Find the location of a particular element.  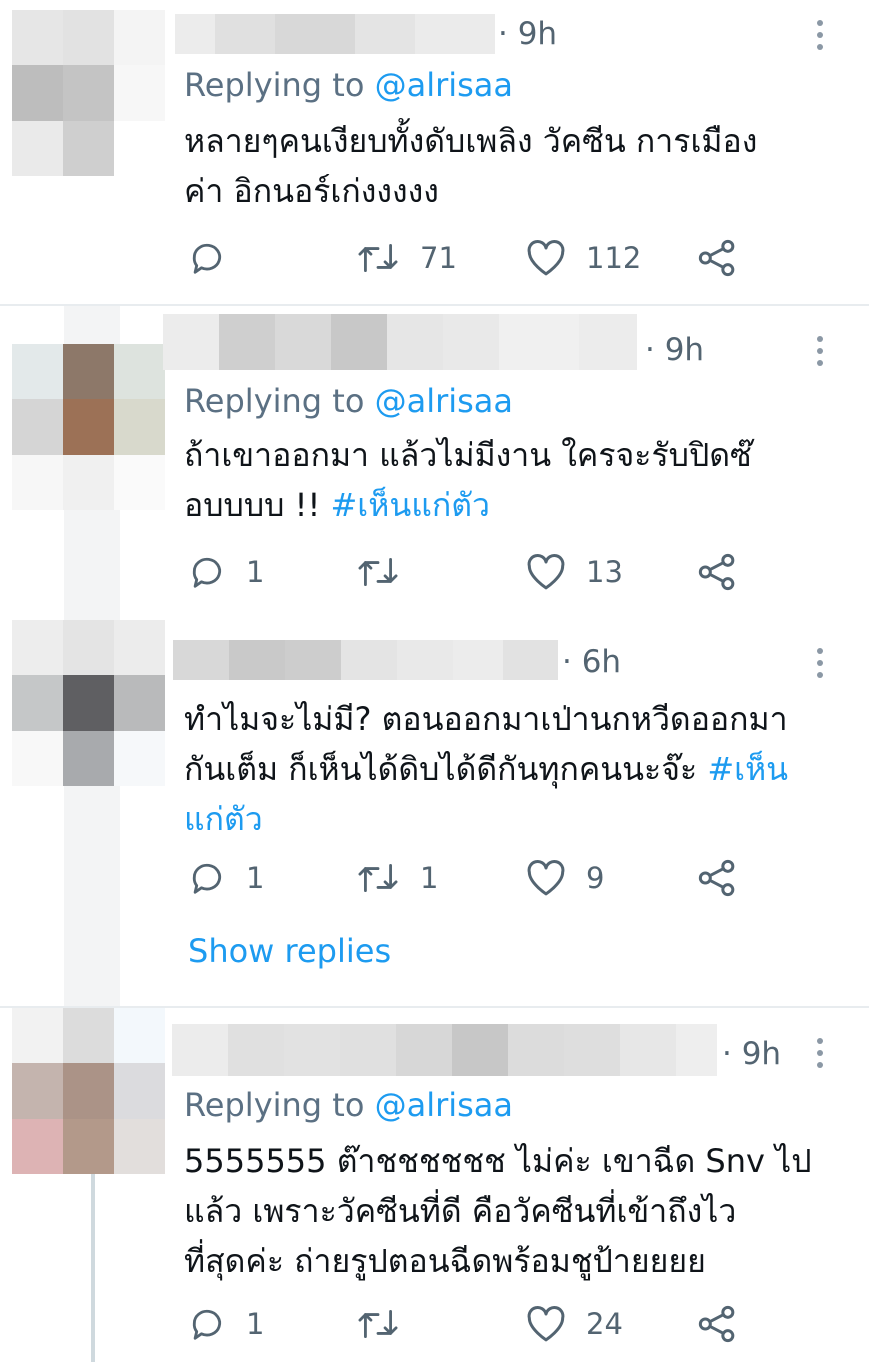

like-count: 13 is located at coordinates (604, 572).